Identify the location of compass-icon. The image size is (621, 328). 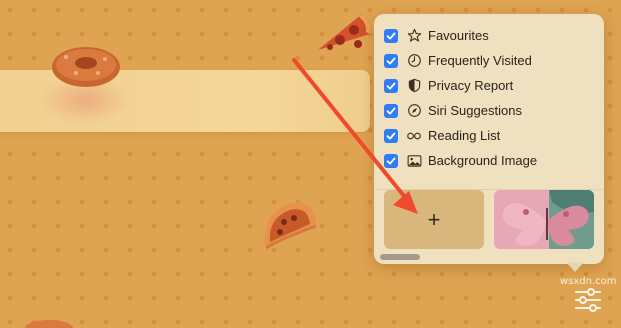
(414, 111).